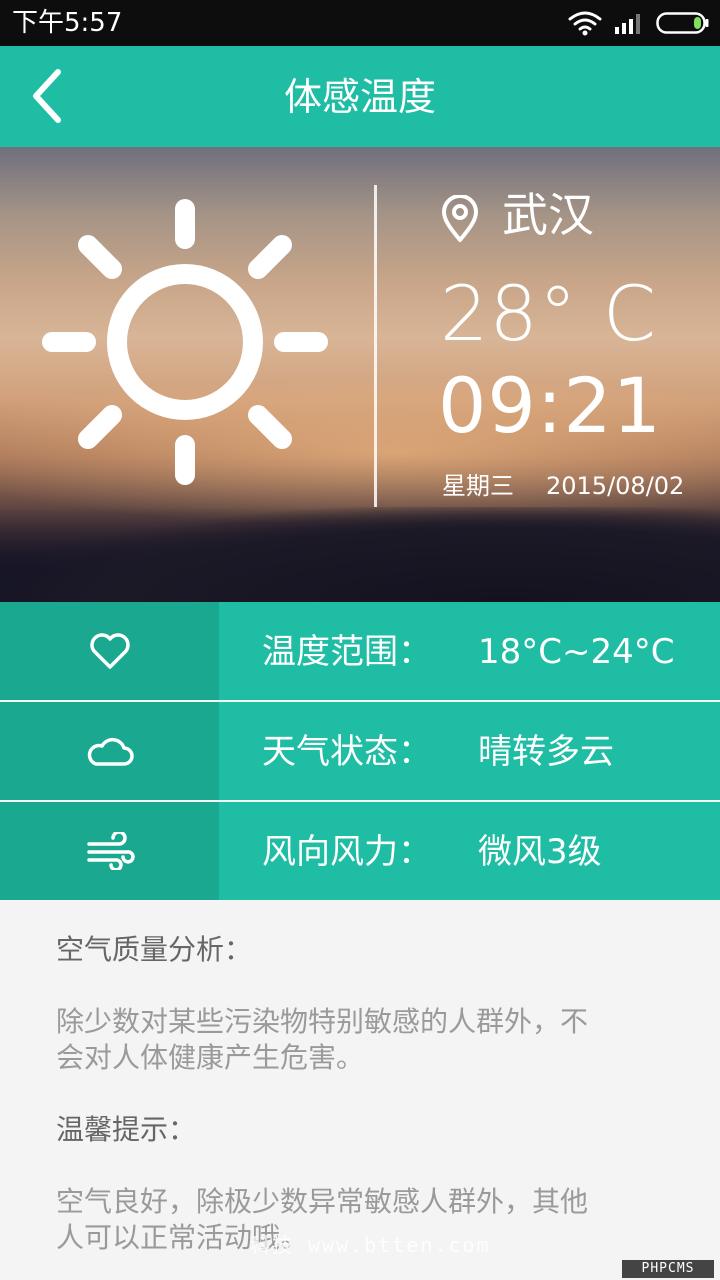 The width and height of the screenshot is (720, 1280). I want to click on wind-icon, so click(110, 851).